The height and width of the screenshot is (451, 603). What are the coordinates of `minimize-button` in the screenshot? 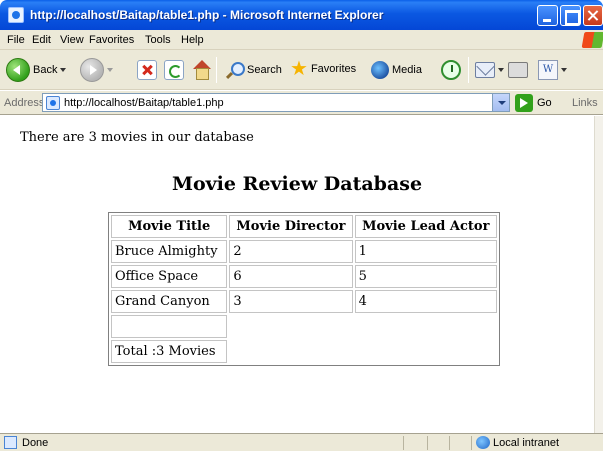 It's located at (547, 15).